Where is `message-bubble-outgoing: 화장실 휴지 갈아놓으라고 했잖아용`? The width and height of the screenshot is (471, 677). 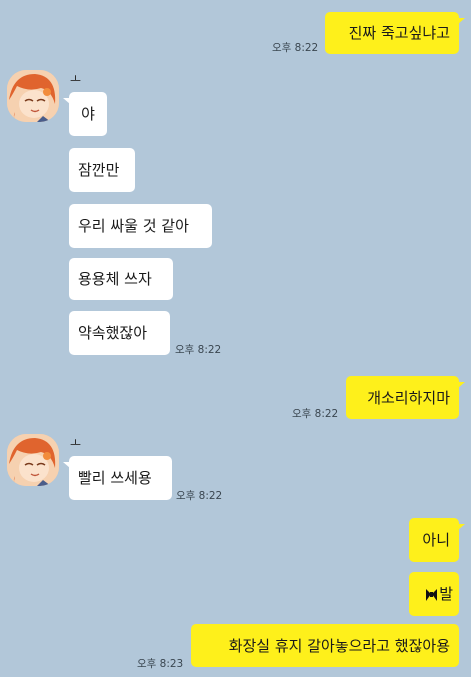 message-bubble-outgoing: 화장실 휴지 갈아놓으라고 했잖아용 is located at coordinates (325, 645).